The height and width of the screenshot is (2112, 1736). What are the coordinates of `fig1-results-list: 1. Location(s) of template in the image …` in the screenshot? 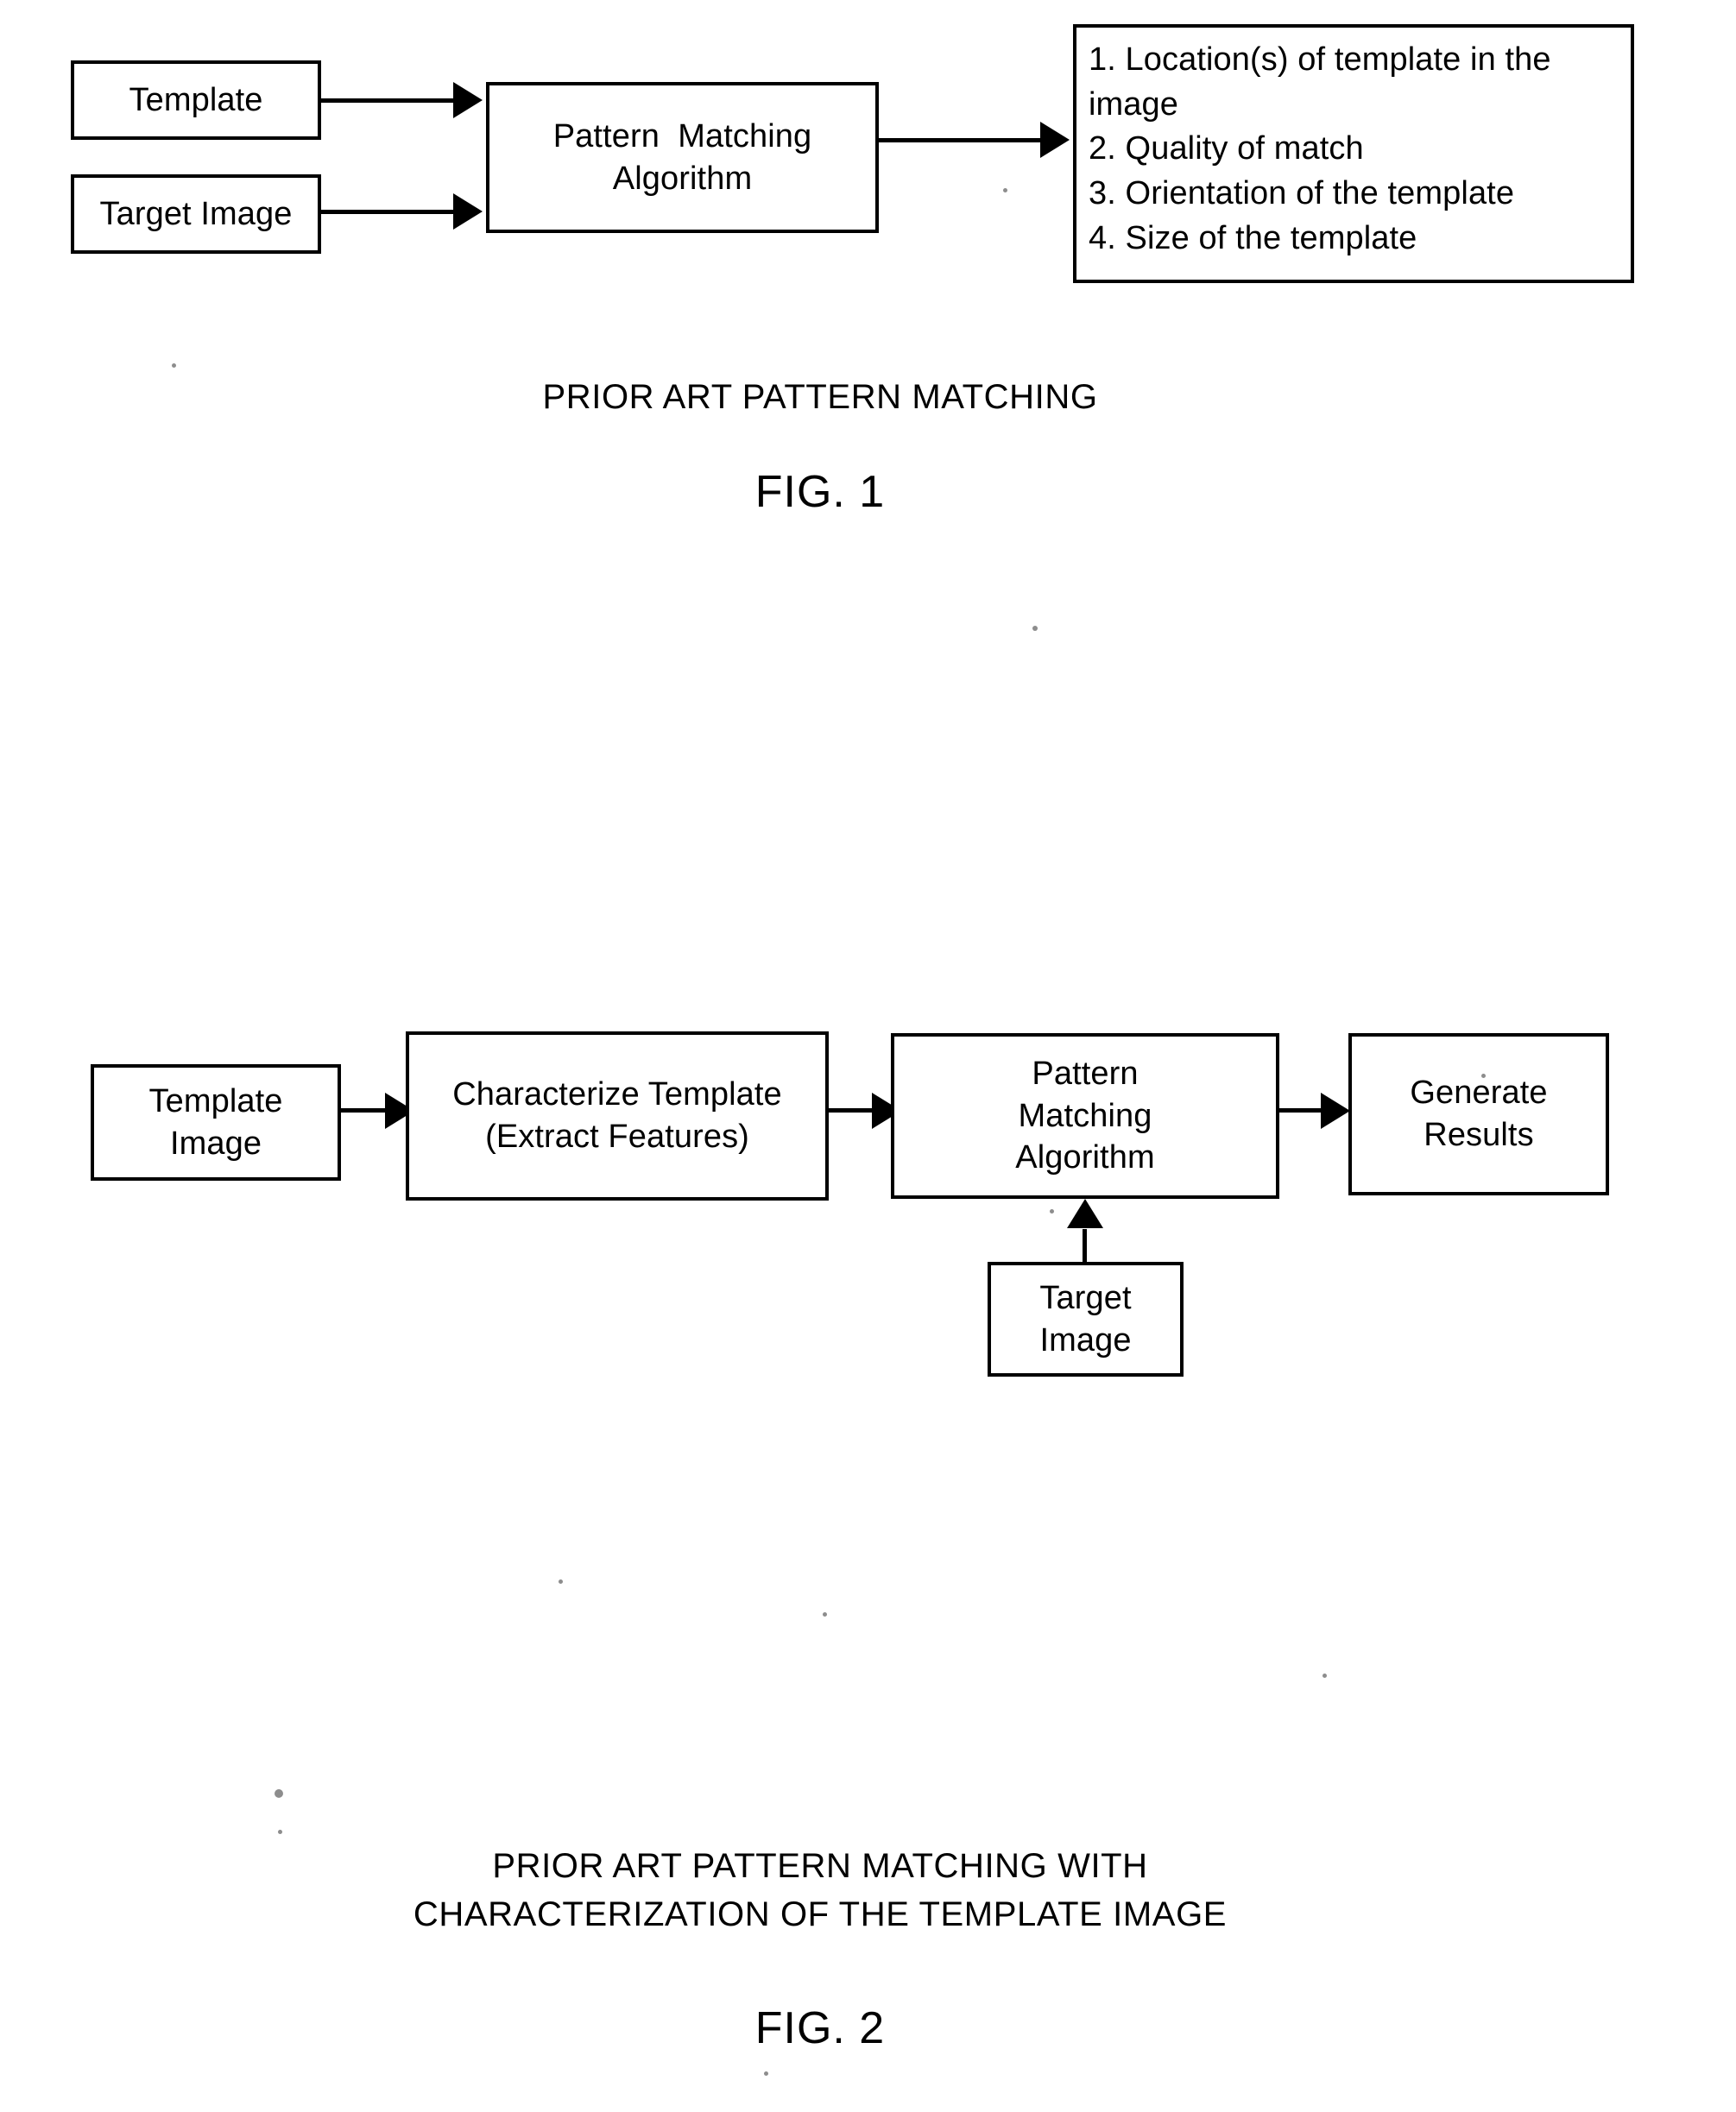 It's located at (1355, 149).